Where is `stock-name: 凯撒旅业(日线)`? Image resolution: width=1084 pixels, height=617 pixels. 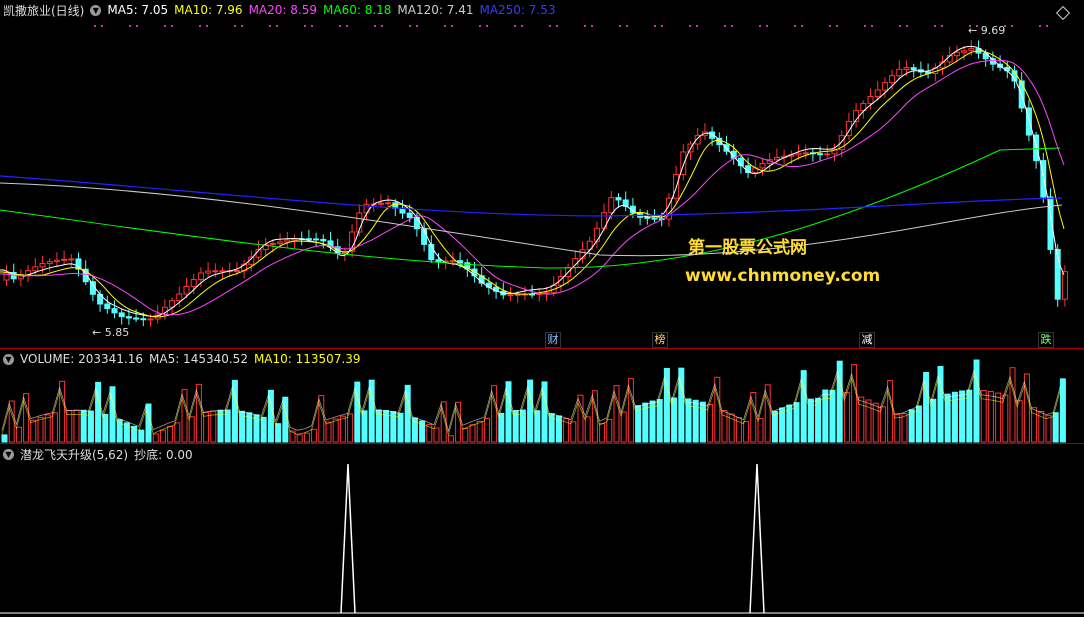 stock-name: 凯撒旅业(日线) is located at coordinates (44, 10).